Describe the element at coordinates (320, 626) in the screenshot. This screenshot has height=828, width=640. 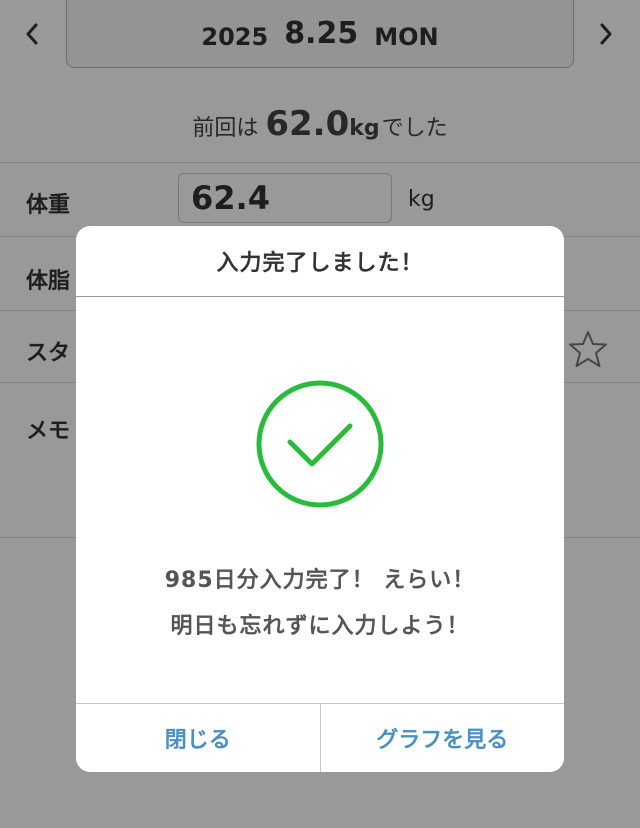
I see `completion-message-line2: 明日も忘れずに入力しよう！` at that location.